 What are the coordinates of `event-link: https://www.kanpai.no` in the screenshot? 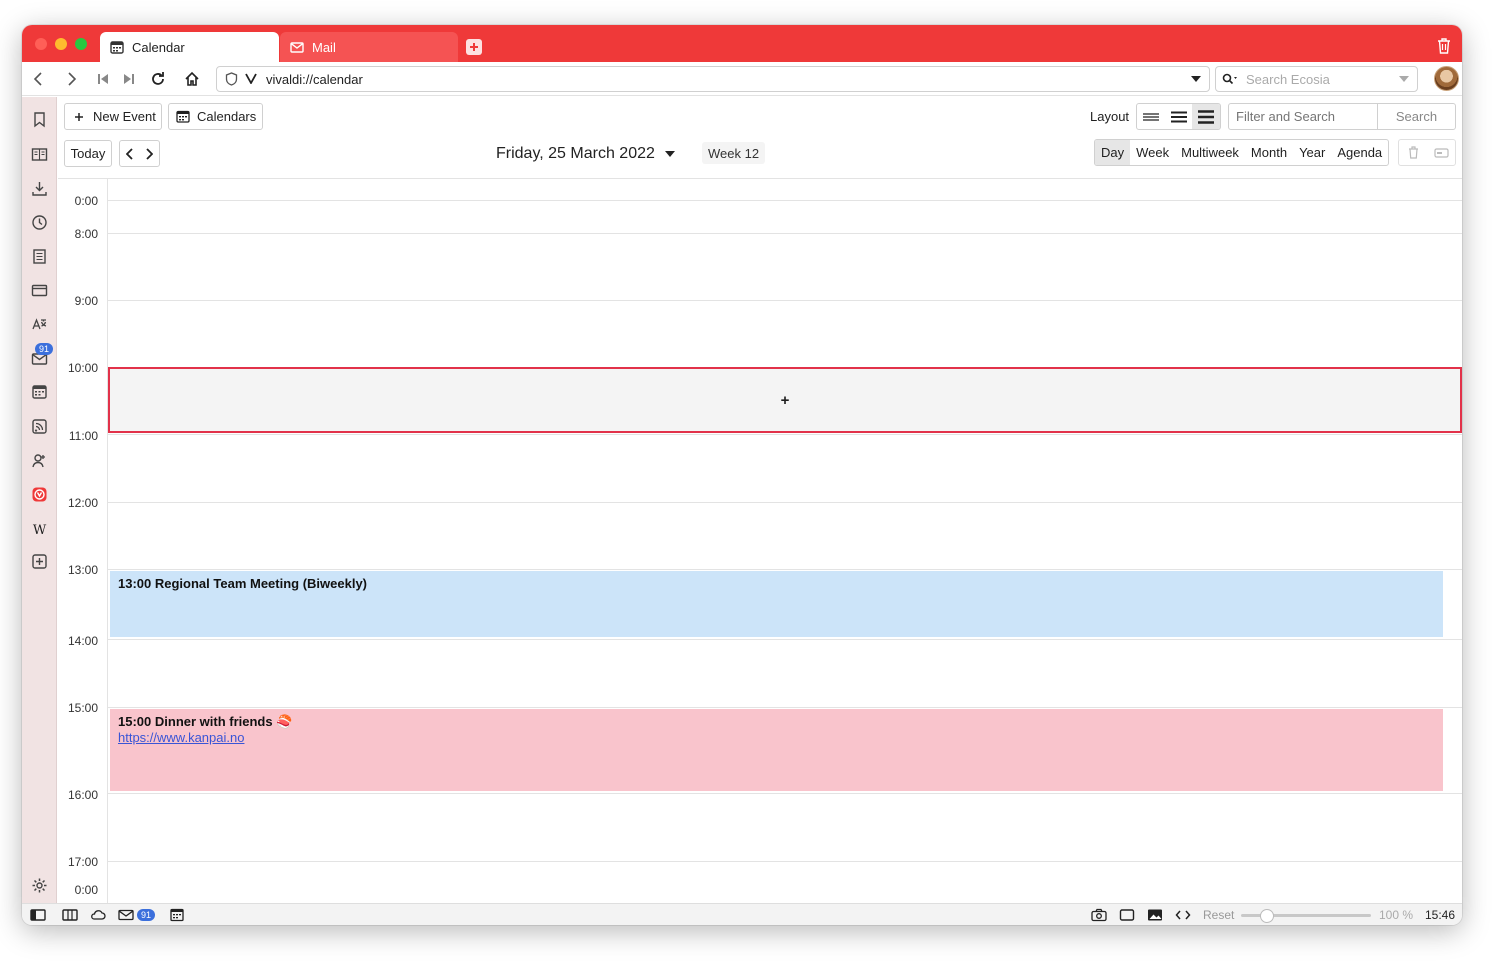 It's located at (181, 737).